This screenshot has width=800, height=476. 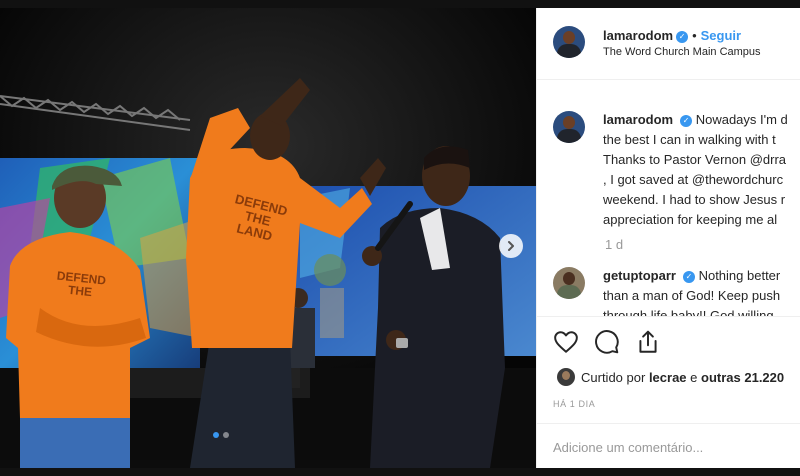 I want to click on comment-line-1: getuptoparr ✓ Nothing better, so click(x=692, y=275).